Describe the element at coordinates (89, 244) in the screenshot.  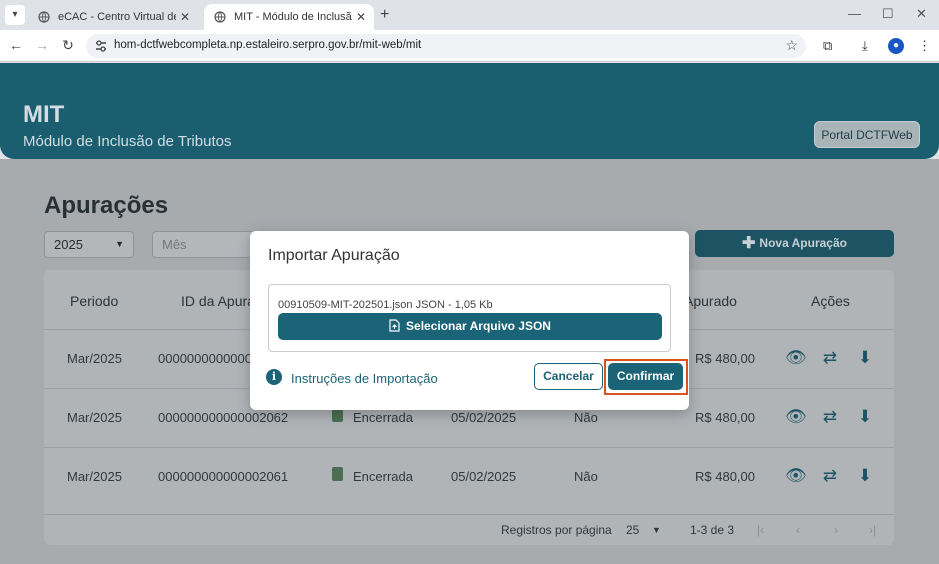
I see `year-select: 2025 ▼` at that location.